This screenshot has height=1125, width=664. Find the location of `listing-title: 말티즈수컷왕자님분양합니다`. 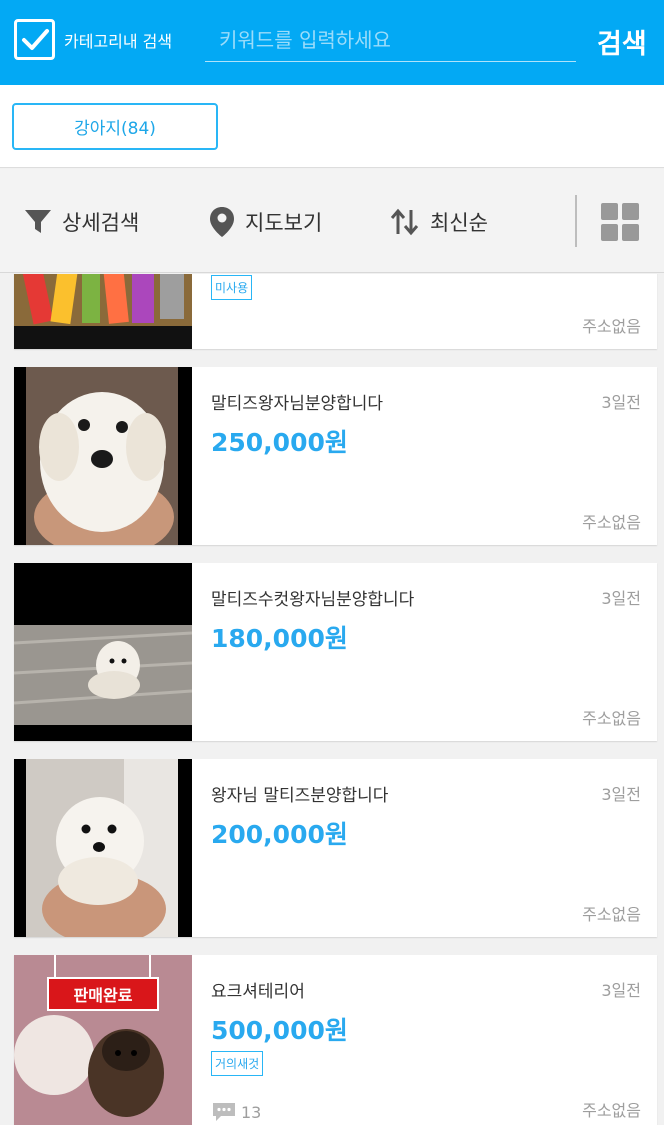

listing-title: 말티즈수컷왕자님분양합니다 is located at coordinates (313, 600).